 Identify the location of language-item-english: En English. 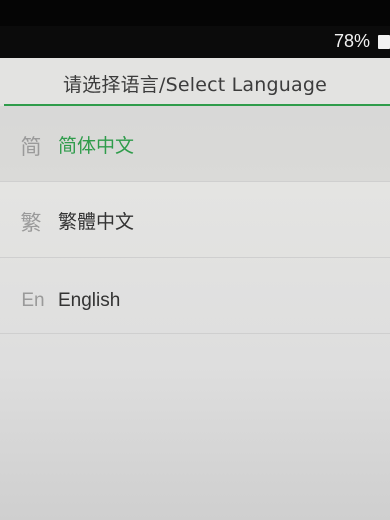
(195, 296).